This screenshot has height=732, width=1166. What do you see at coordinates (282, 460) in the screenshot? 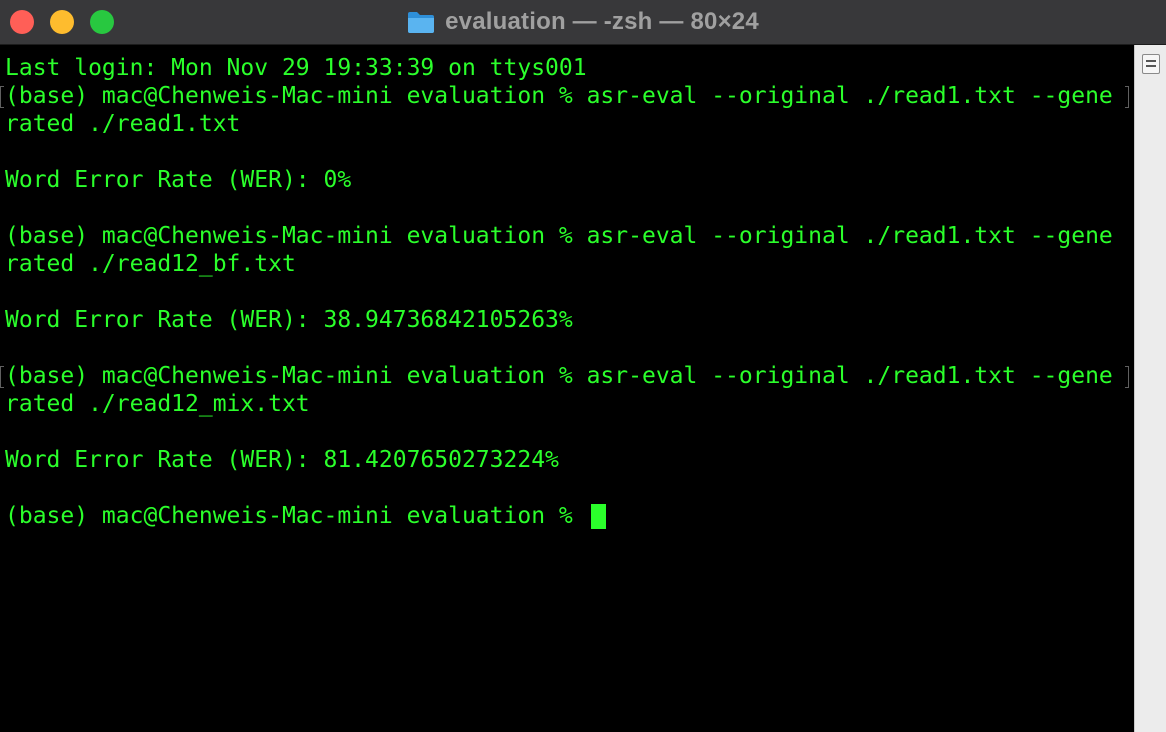
I see `terminal-line: Word Error Rate (WER): 81.4207650273224%` at bounding box center [282, 460].